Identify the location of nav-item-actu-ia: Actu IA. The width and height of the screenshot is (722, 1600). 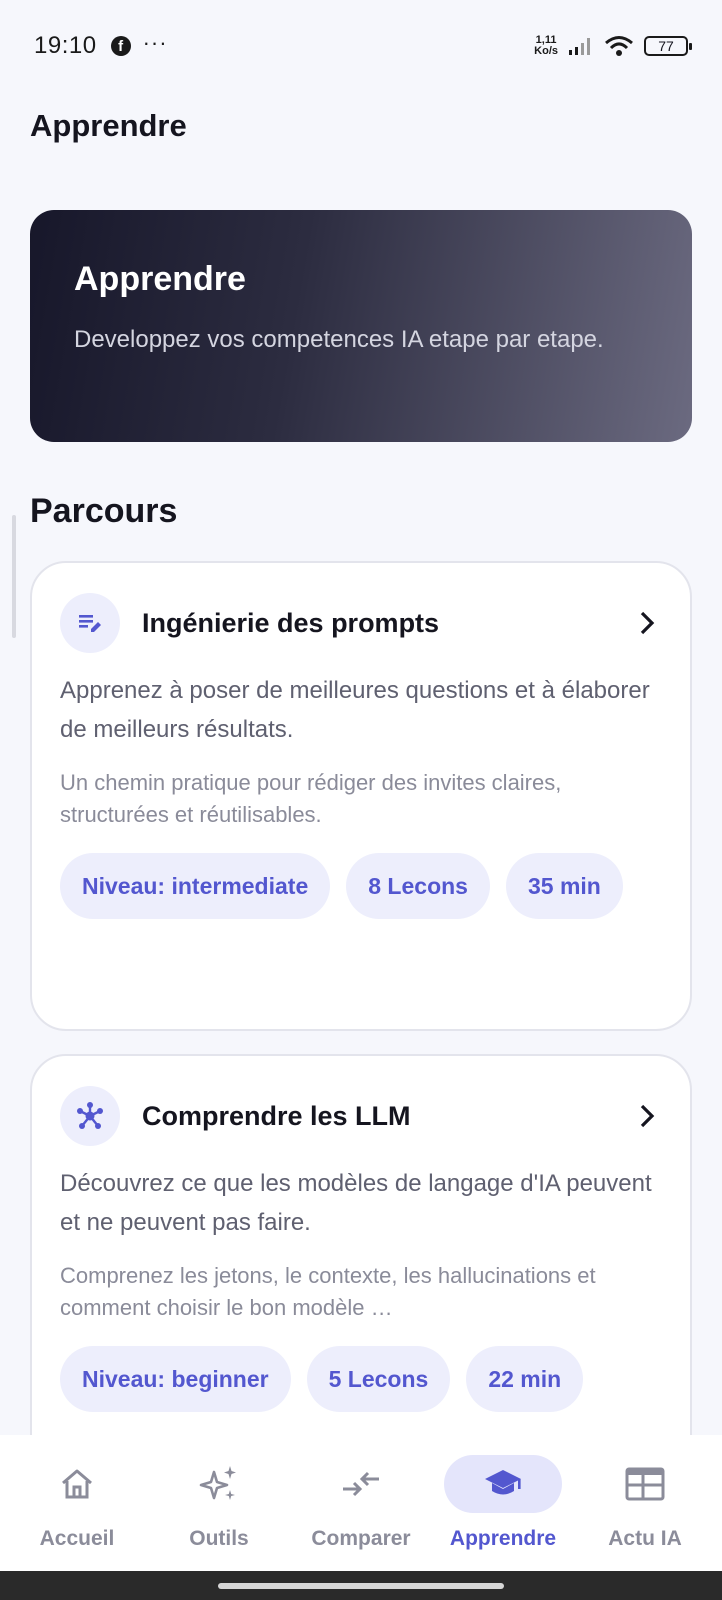
(645, 1503).